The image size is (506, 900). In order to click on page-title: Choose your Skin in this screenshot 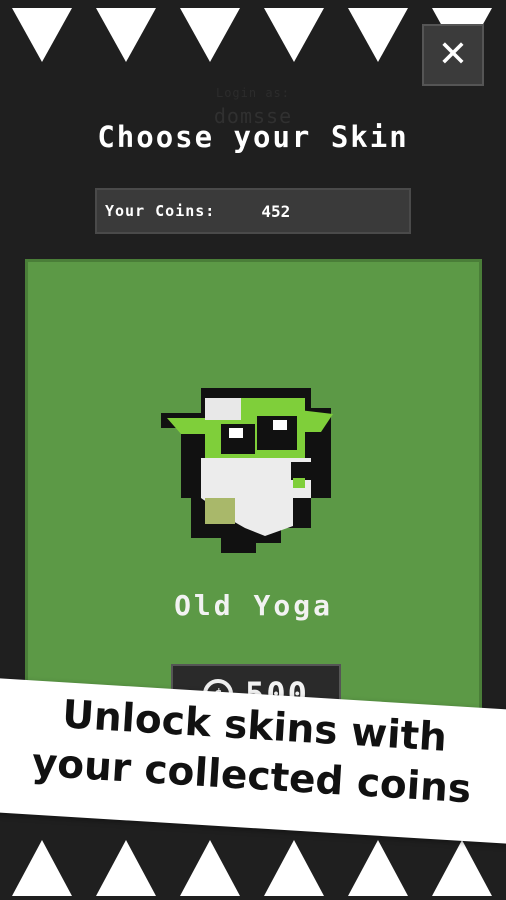, I will do `click(253, 137)`.